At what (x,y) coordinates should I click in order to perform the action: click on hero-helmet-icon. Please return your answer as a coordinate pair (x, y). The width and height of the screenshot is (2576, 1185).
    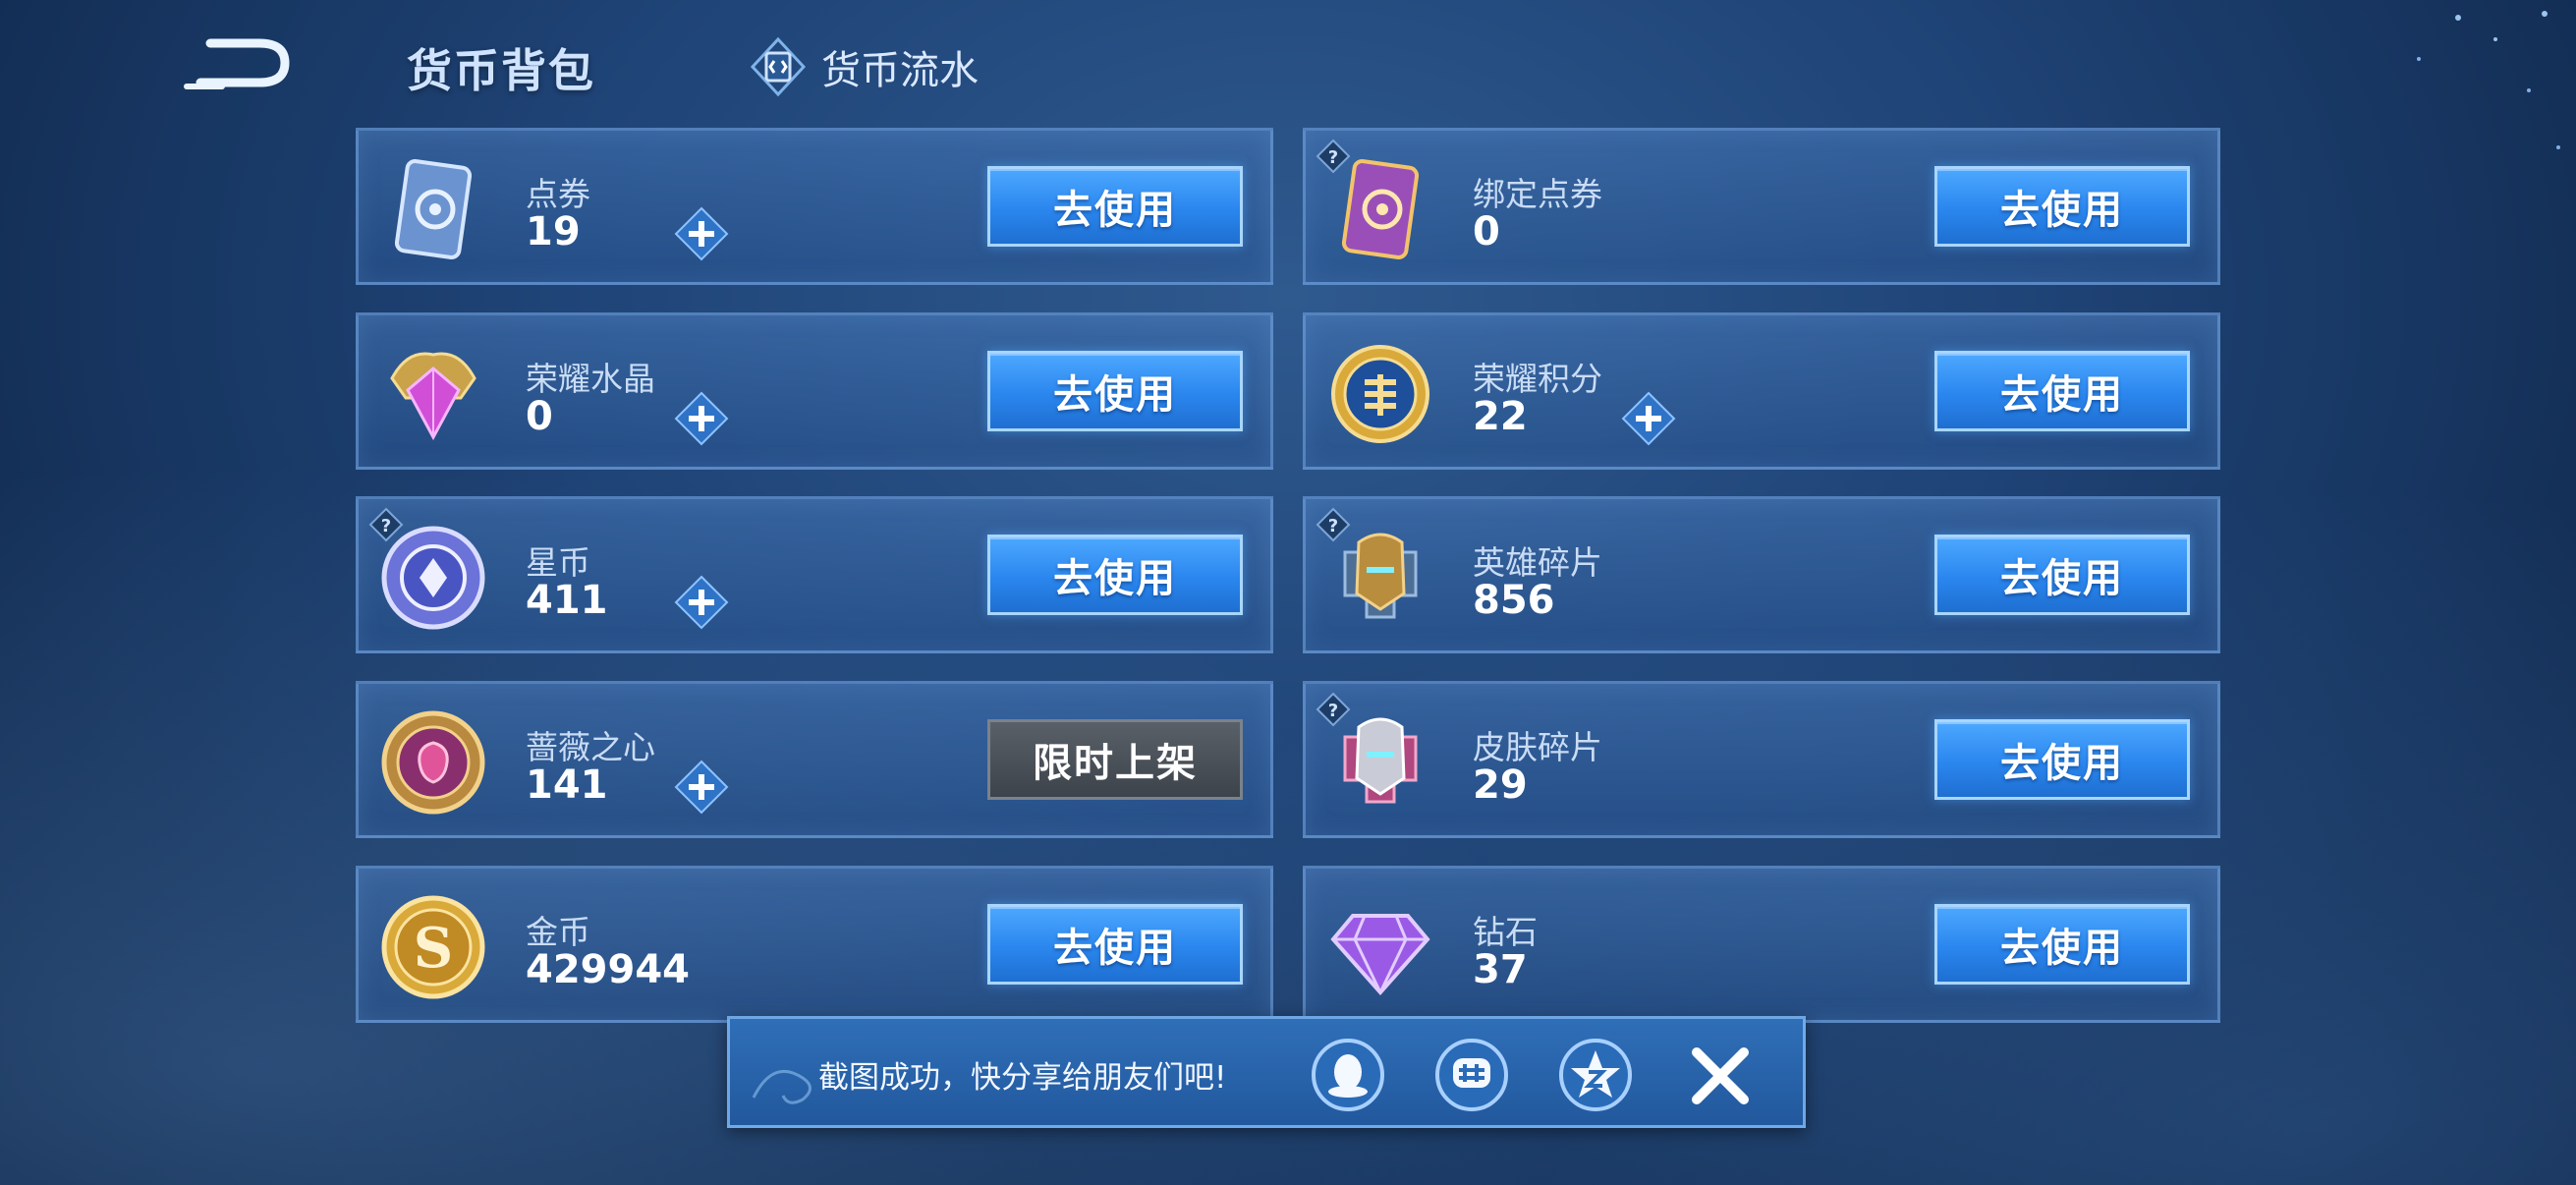
    Looking at the image, I should click on (1380, 576).